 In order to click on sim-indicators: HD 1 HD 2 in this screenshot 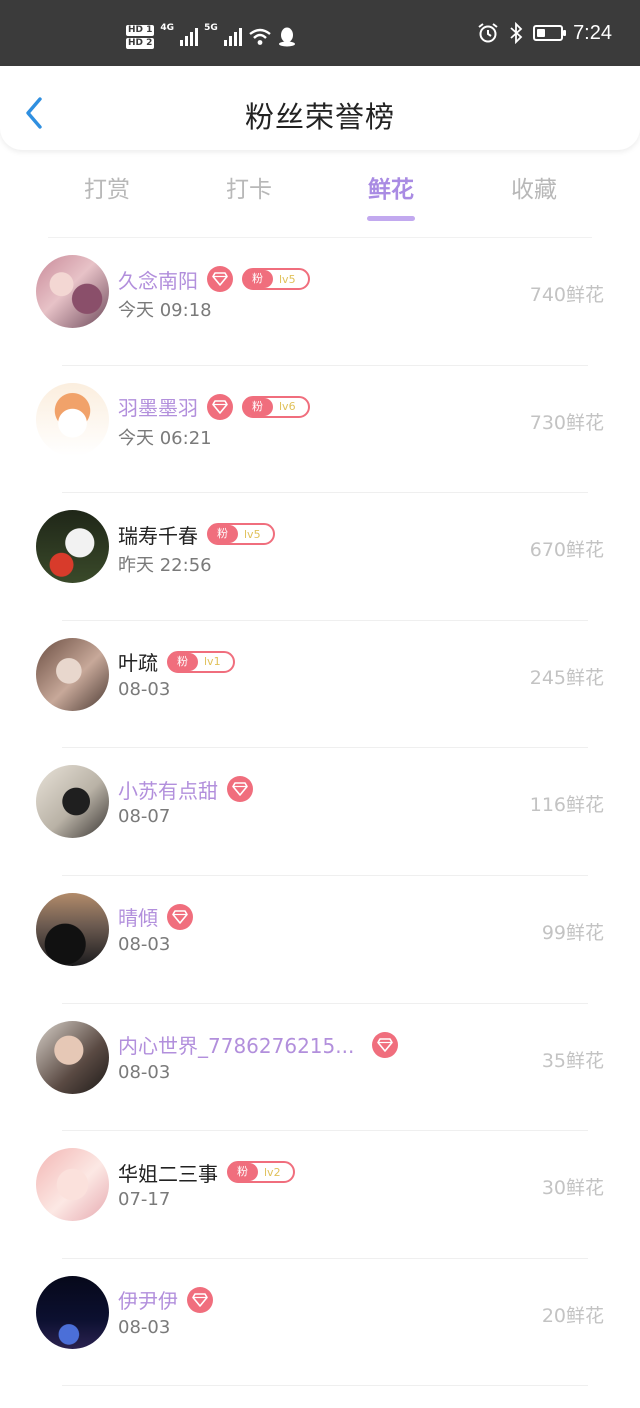, I will do `click(140, 37)`.